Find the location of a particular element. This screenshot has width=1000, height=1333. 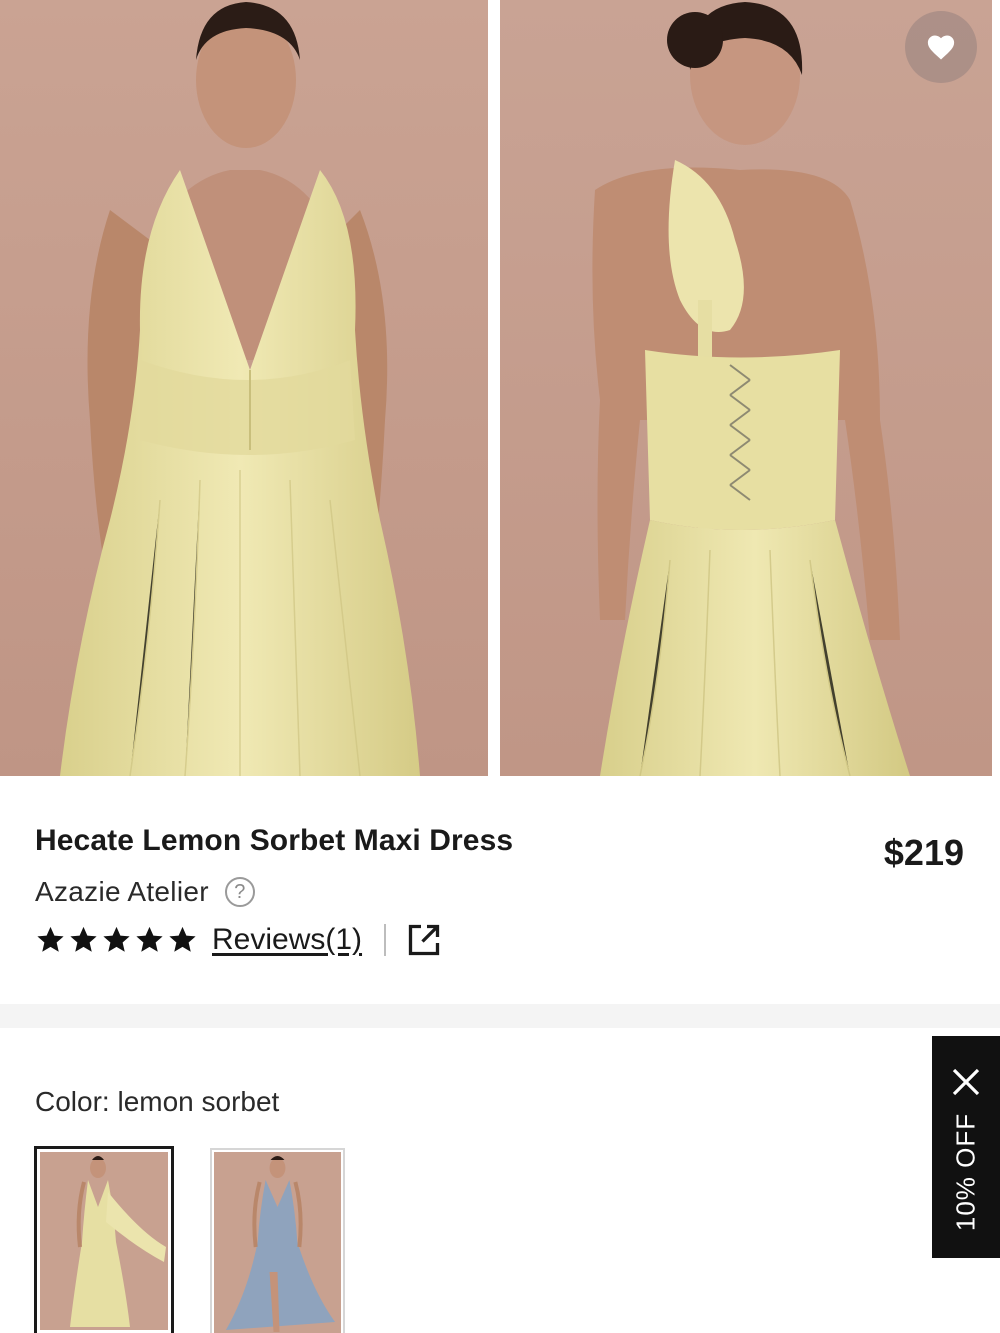

external-link-icon is located at coordinates (424, 940).